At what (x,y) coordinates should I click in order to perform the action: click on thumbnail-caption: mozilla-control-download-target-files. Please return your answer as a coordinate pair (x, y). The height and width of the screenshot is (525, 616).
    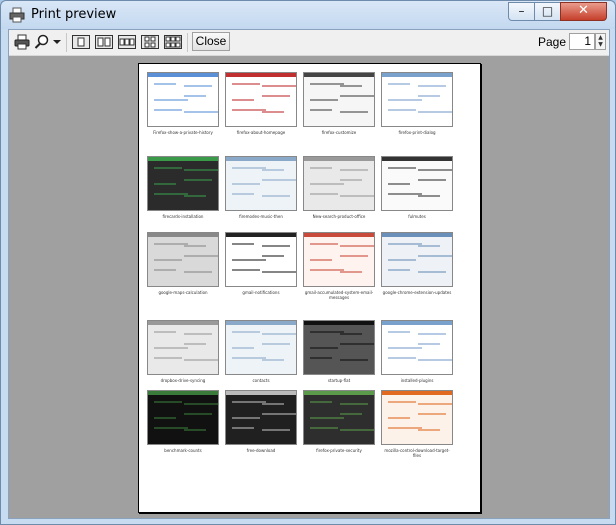
    Looking at the image, I should click on (417, 453).